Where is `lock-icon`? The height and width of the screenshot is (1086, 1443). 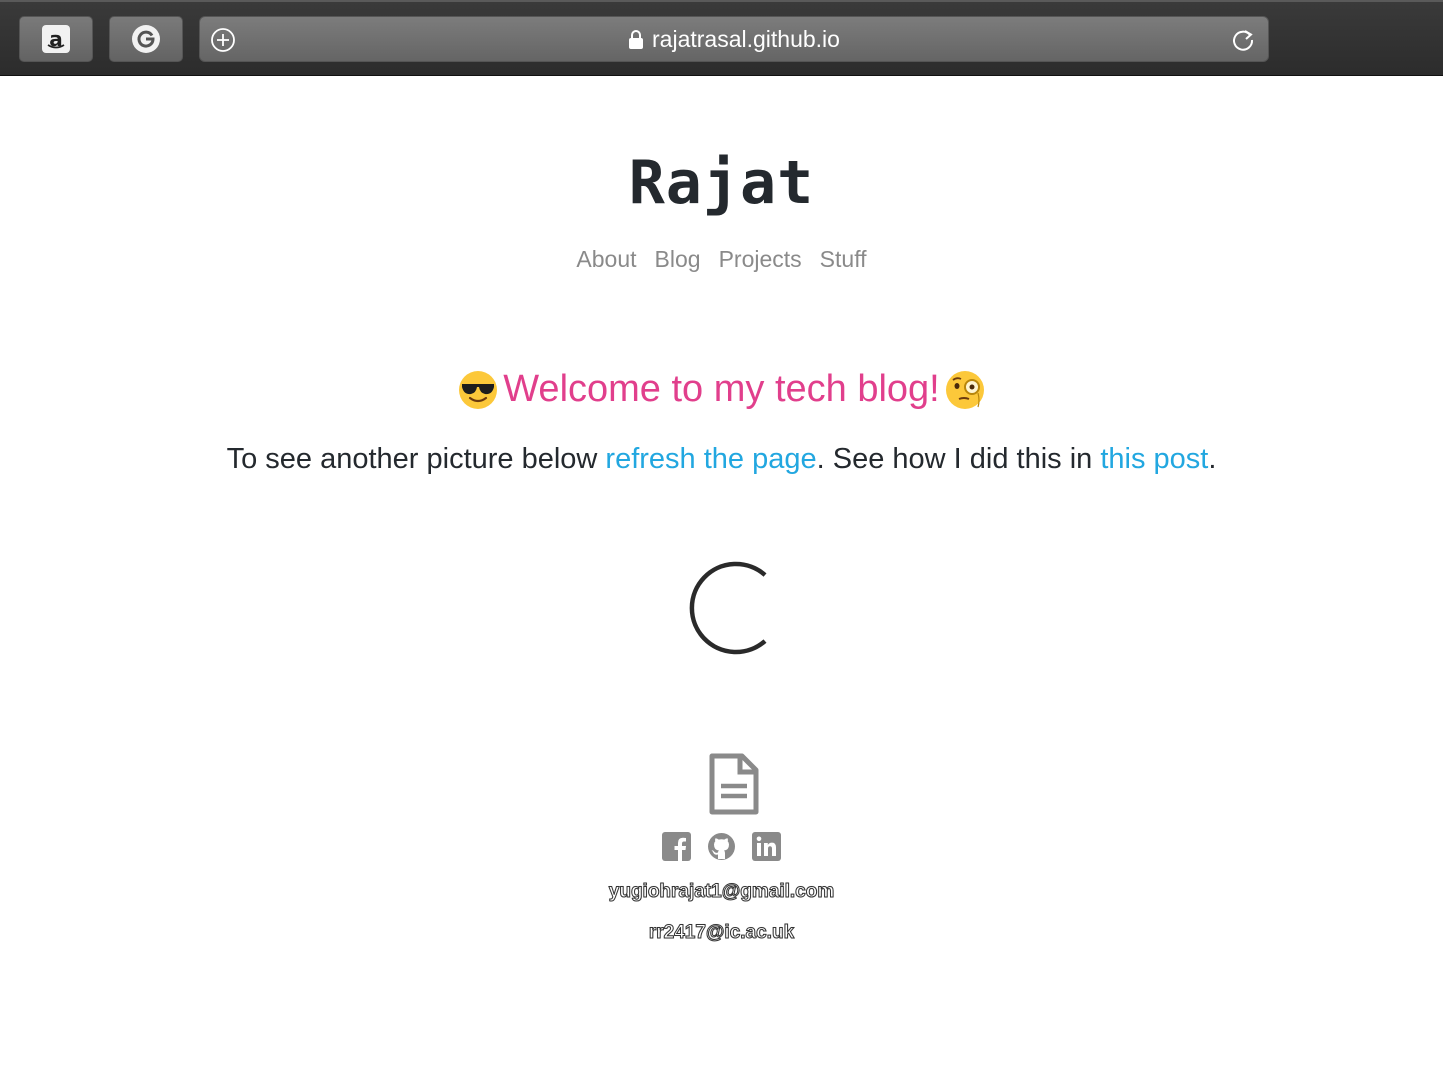
lock-icon is located at coordinates (636, 39).